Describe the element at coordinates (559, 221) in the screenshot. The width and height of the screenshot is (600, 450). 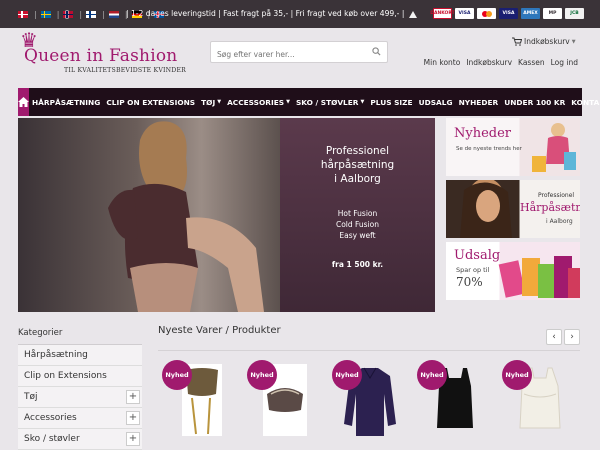
I see `banner-hair-sub: i Aalborg` at that location.